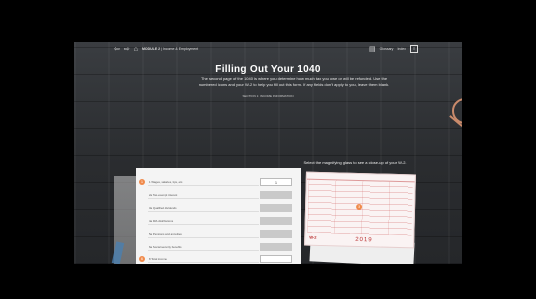 The height and width of the screenshot is (299, 536). Describe the element at coordinates (166, 182) in the screenshot. I see `form-row-label: 1 Wages, salaries, tips, etc.` at that location.